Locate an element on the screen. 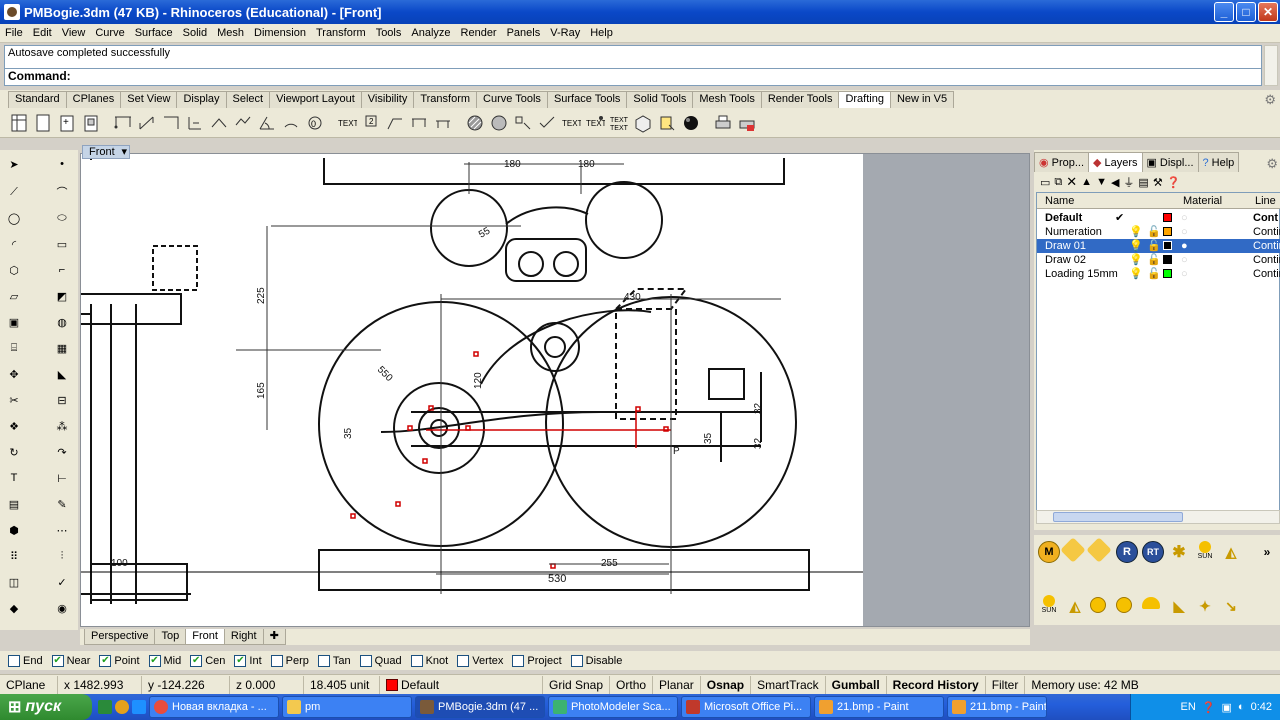 The height and width of the screenshot is (720, 1280). edit-tool-icon: ✎ is located at coordinates (62, 504).